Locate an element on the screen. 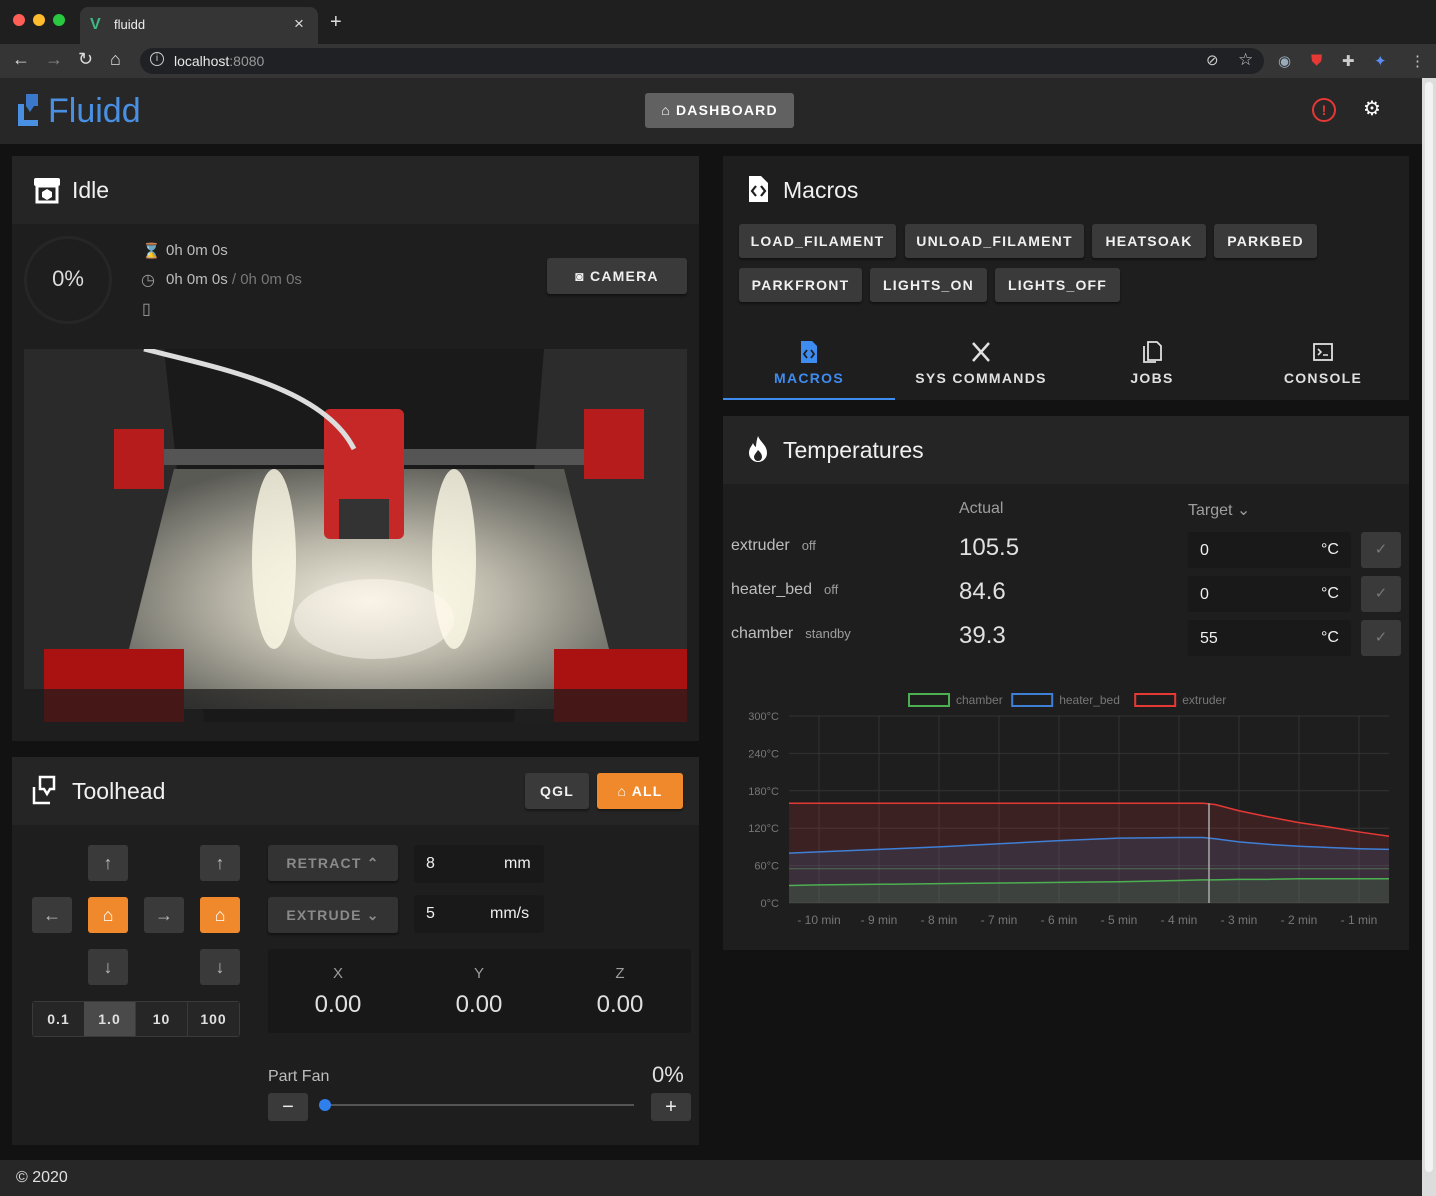 This screenshot has height=1196, width=1436. camera-button: ◙ CAMERA is located at coordinates (617, 276).